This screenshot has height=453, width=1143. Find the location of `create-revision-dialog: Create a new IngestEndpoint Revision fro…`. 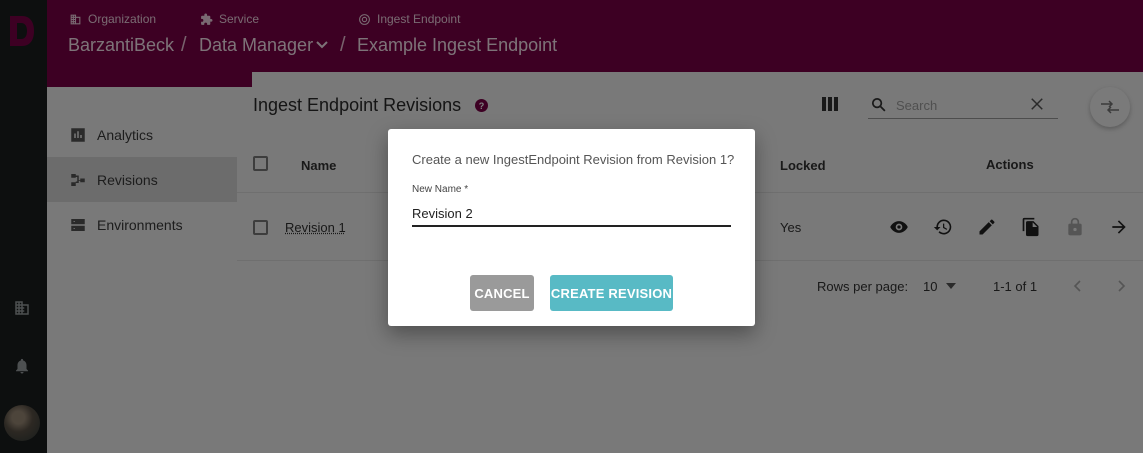

create-revision-dialog: Create a new IngestEndpoint Revision fro… is located at coordinates (571, 227).